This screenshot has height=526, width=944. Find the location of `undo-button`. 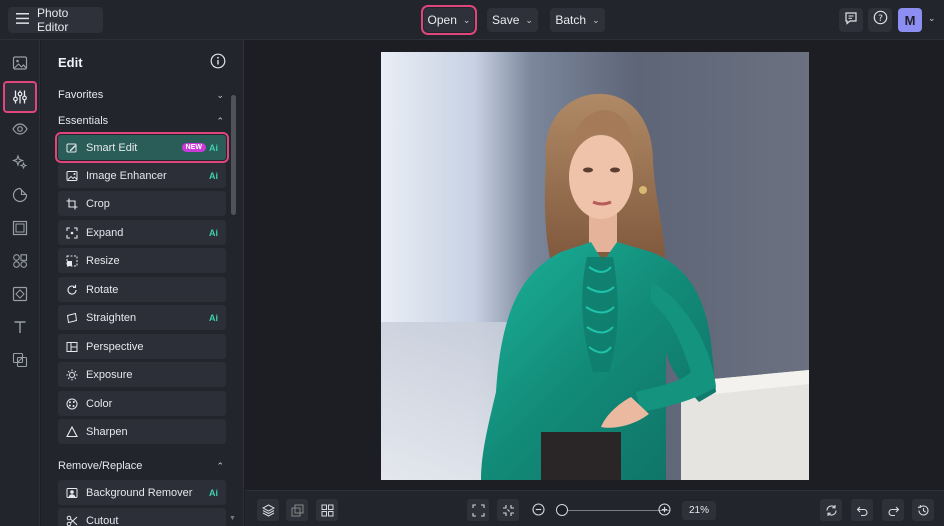

undo-button is located at coordinates (862, 510).